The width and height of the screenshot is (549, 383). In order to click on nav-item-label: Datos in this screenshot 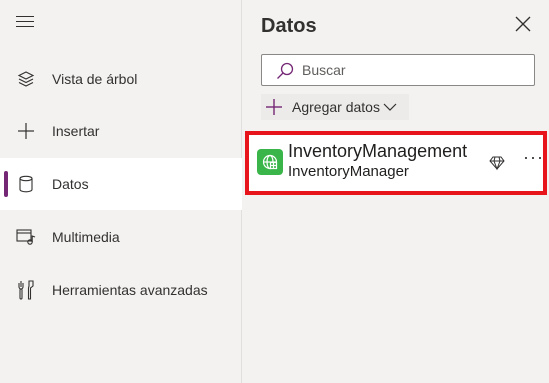, I will do `click(70, 184)`.